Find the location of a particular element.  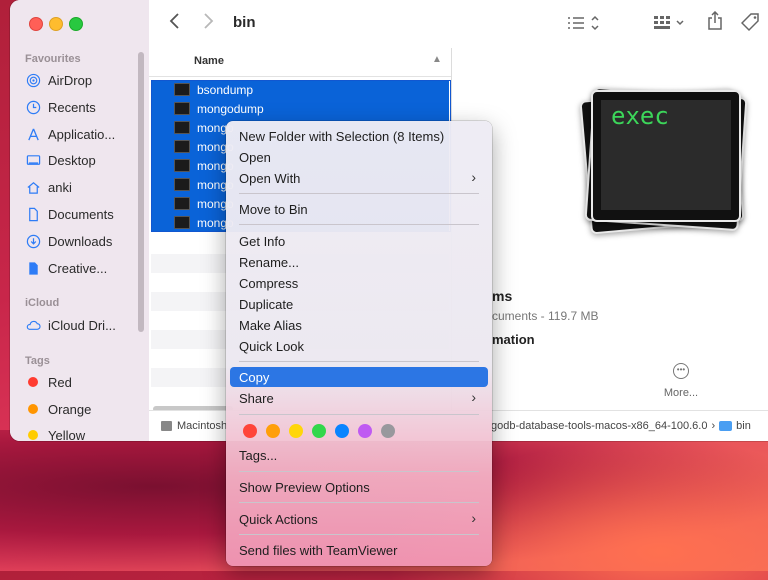

group-icon is located at coordinates (670, 25).